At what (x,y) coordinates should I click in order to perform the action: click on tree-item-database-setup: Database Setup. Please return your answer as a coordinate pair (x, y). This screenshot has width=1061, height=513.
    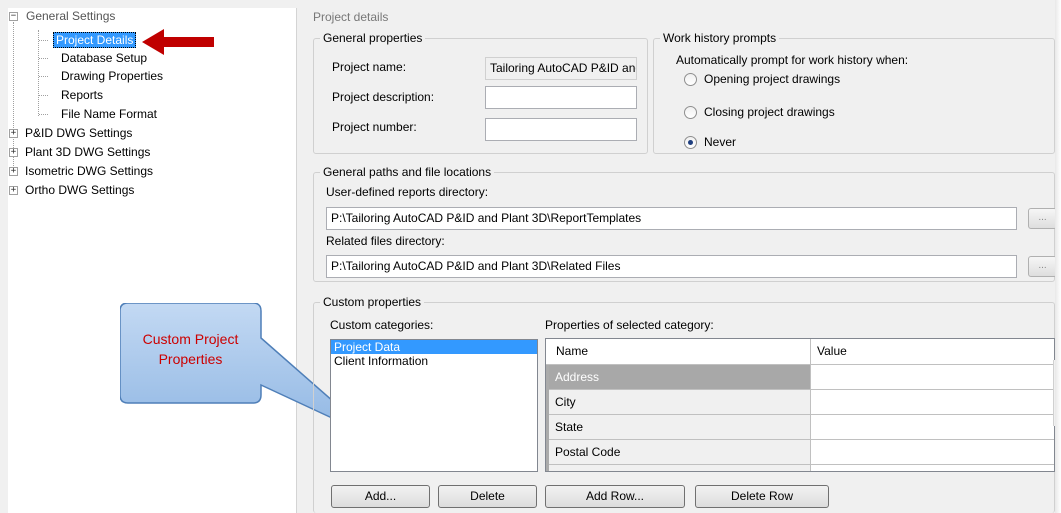
    Looking at the image, I should click on (104, 58).